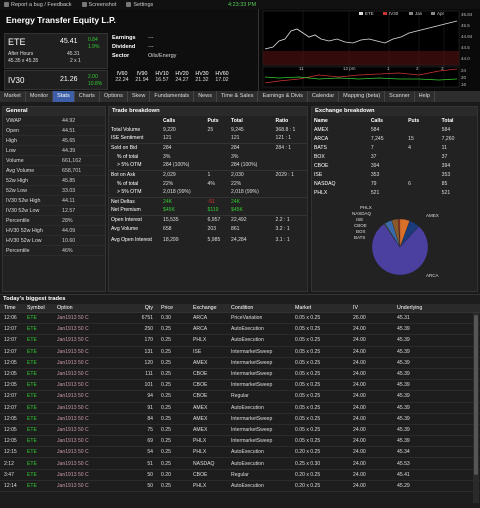 The width and height of the screenshot is (480, 508). Describe the element at coordinates (54, 211) in the screenshot. I see `general-row: IV30 52w Low 12.57` at that location.